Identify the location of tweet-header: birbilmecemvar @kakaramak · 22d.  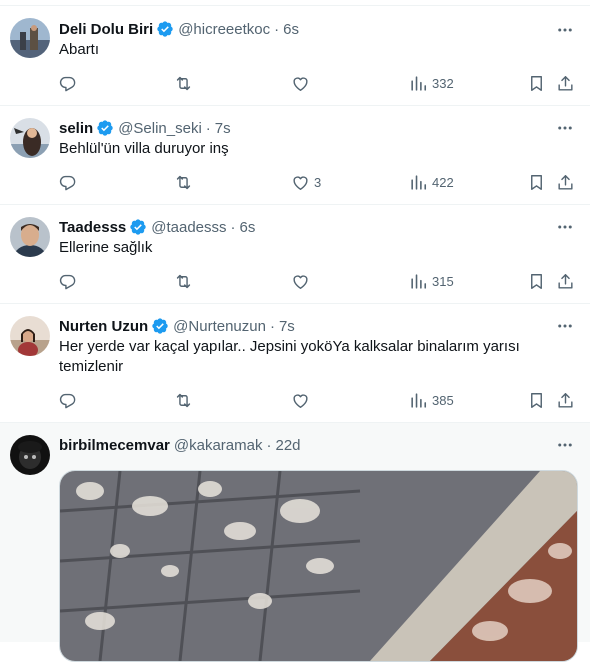
(180, 445).